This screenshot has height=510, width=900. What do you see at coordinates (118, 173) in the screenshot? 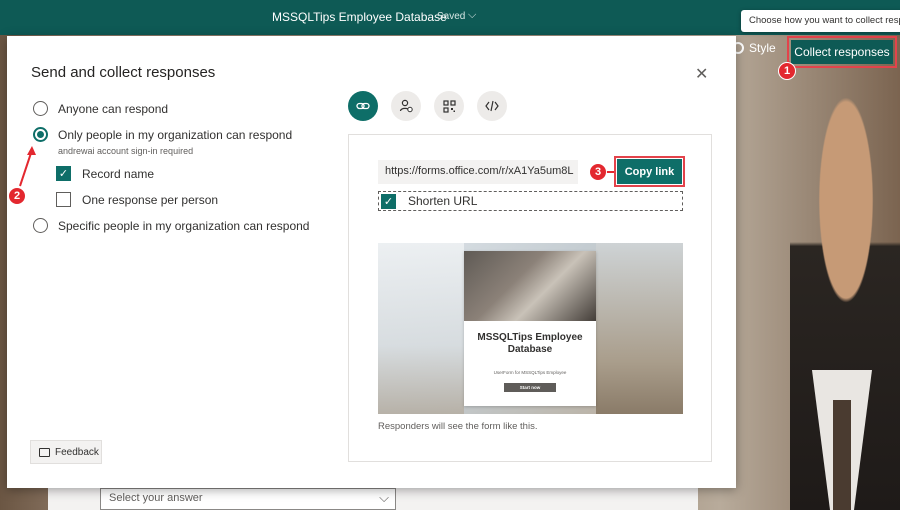
I see `checkbox-label: Record name` at bounding box center [118, 173].